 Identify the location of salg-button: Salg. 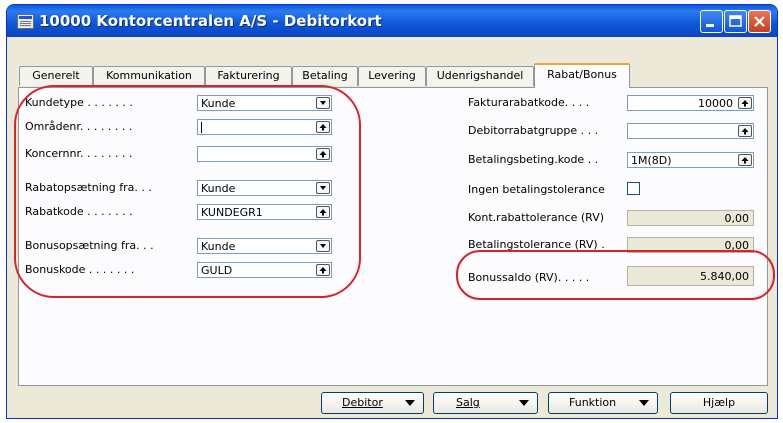
(485, 403).